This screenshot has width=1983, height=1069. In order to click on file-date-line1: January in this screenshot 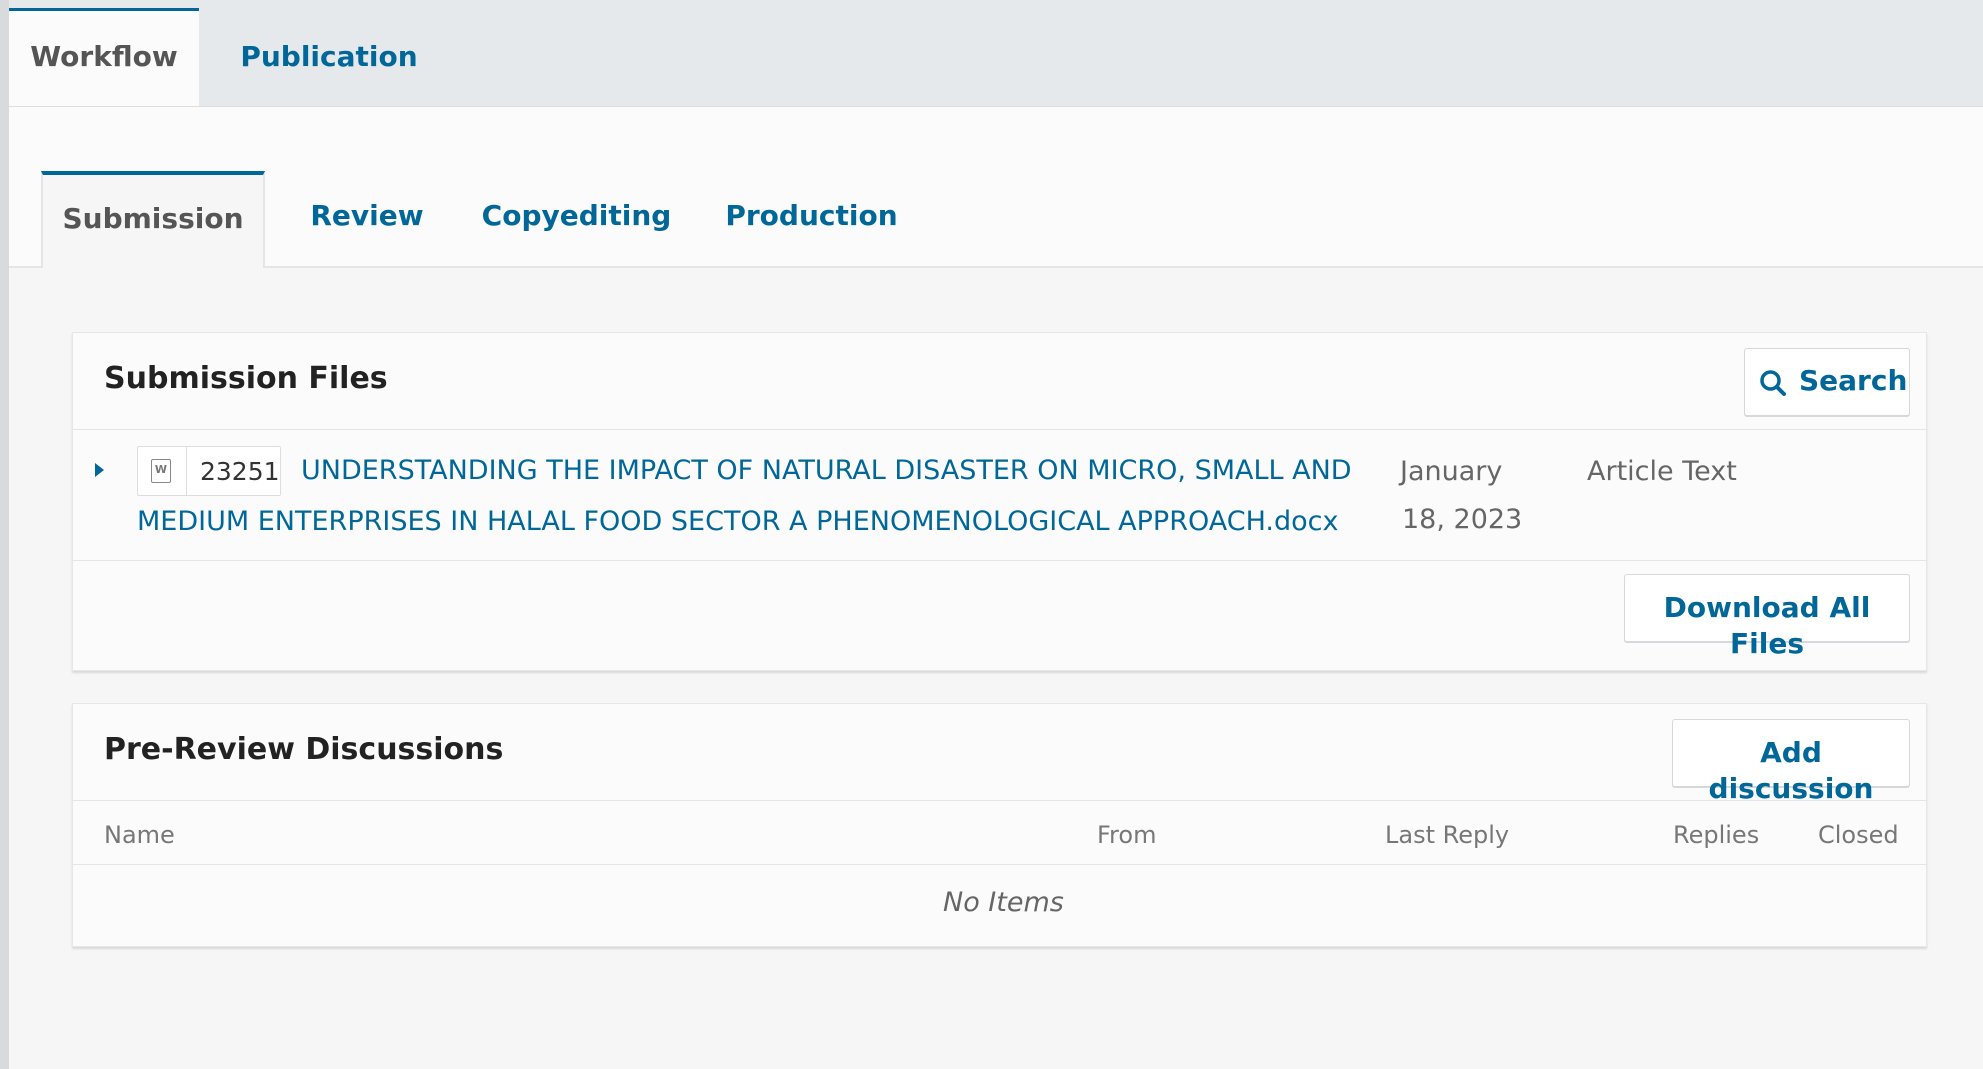, I will do `click(1451, 471)`.